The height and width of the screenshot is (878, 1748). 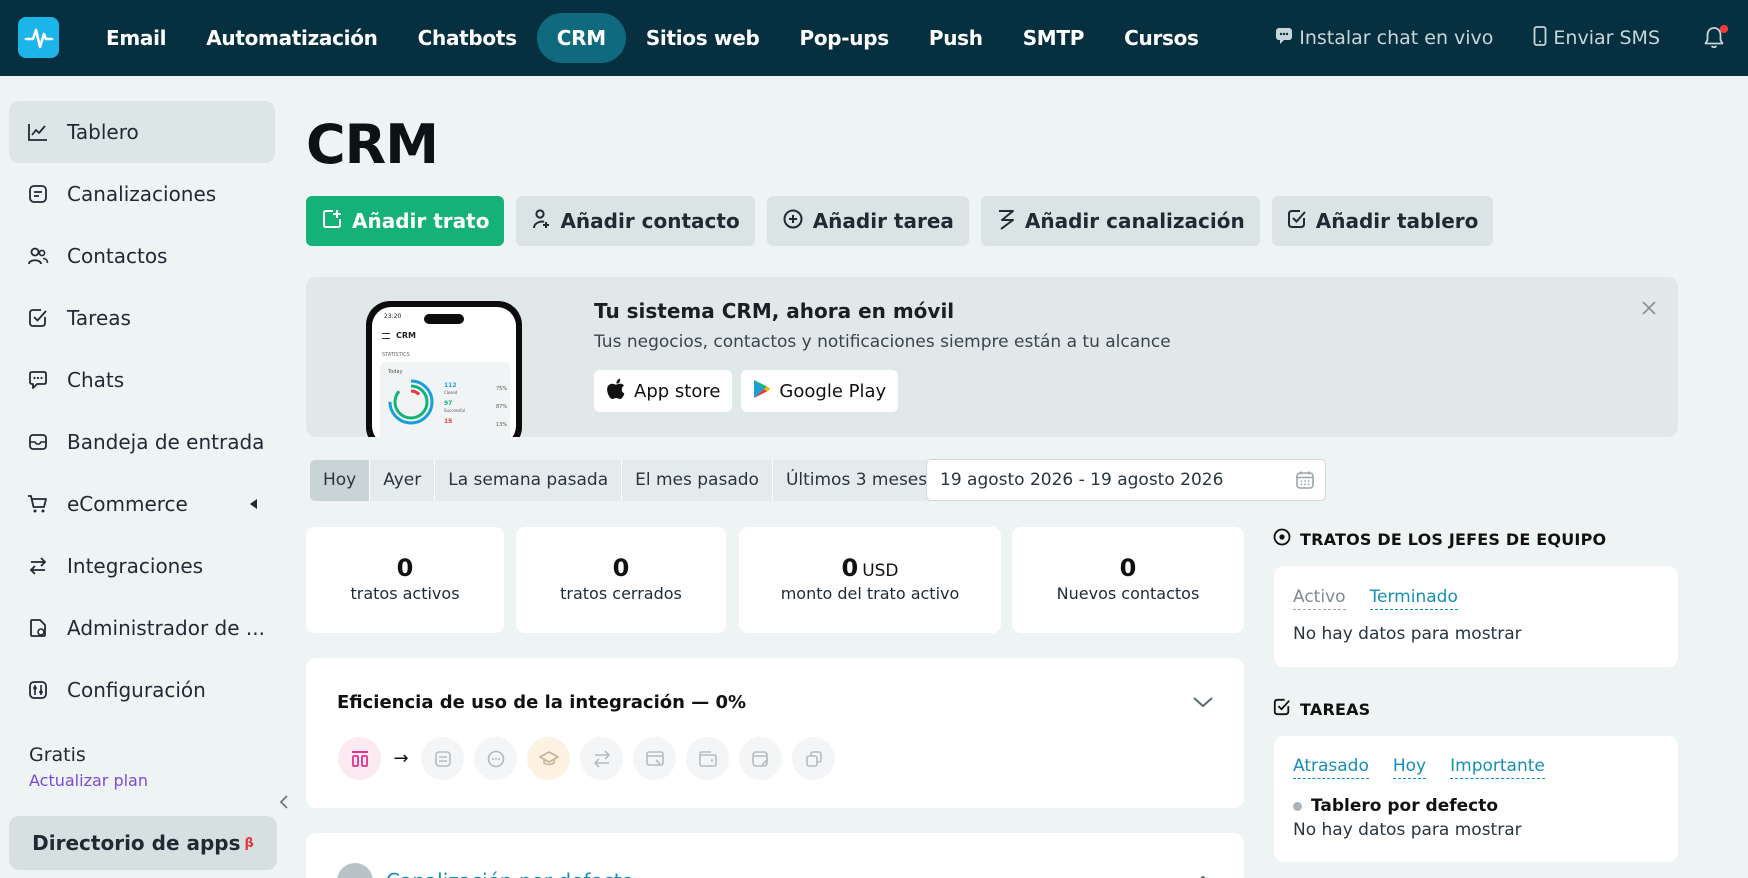 I want to click on close-icon, so click(x=1650, y=309).